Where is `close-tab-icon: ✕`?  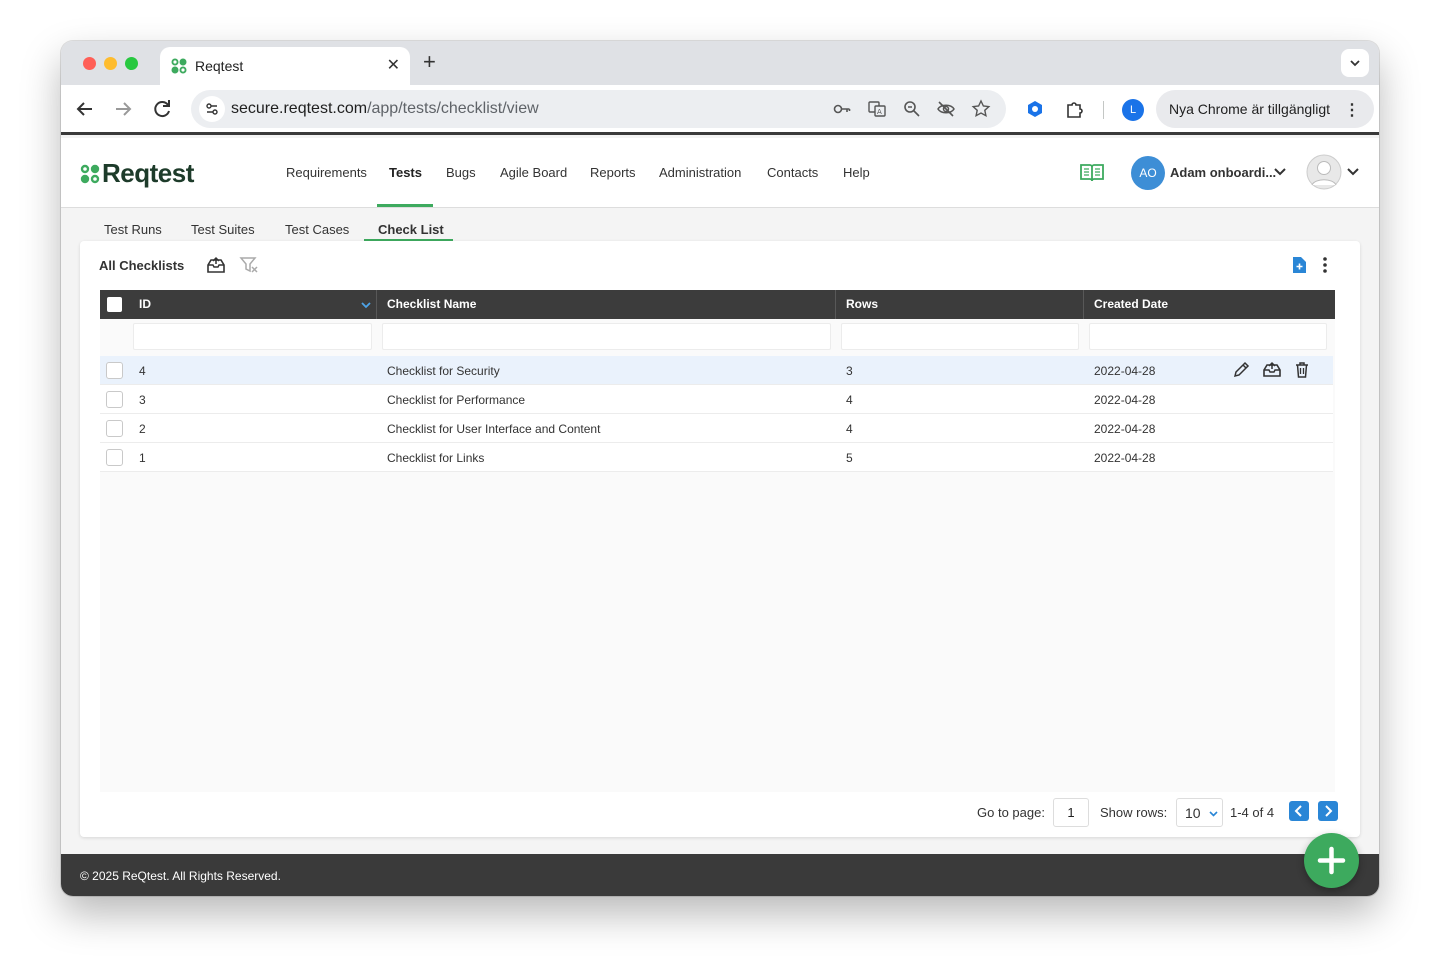 close-tab-icon: ✕ is located at coordinates (393, 65).